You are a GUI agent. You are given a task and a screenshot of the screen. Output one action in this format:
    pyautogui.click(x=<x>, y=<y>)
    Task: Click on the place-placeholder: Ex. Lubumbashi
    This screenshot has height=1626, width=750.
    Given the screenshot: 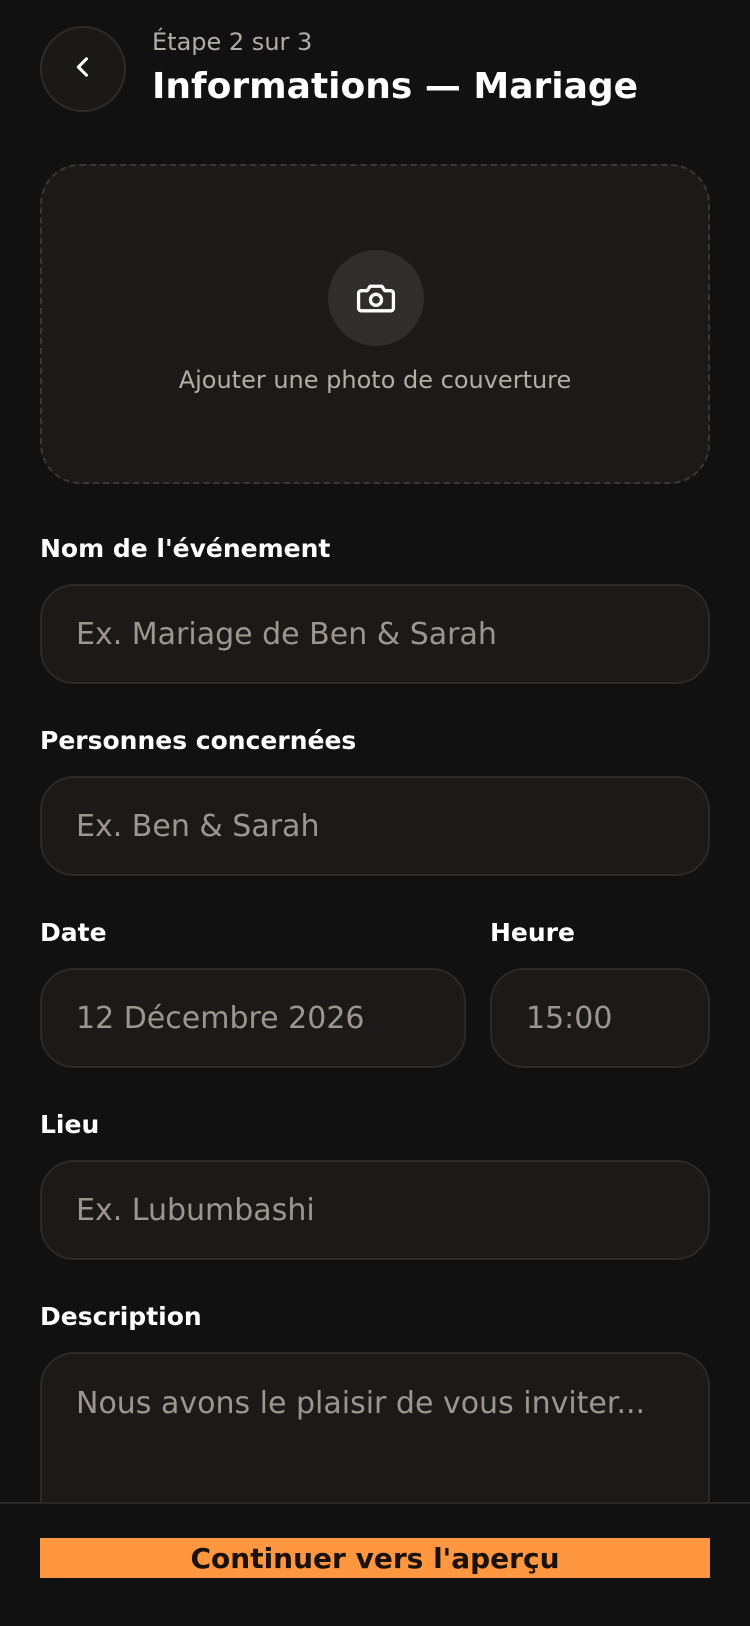 What is the action you would take?
    pyautogui.click(x=195, y=1210)
    